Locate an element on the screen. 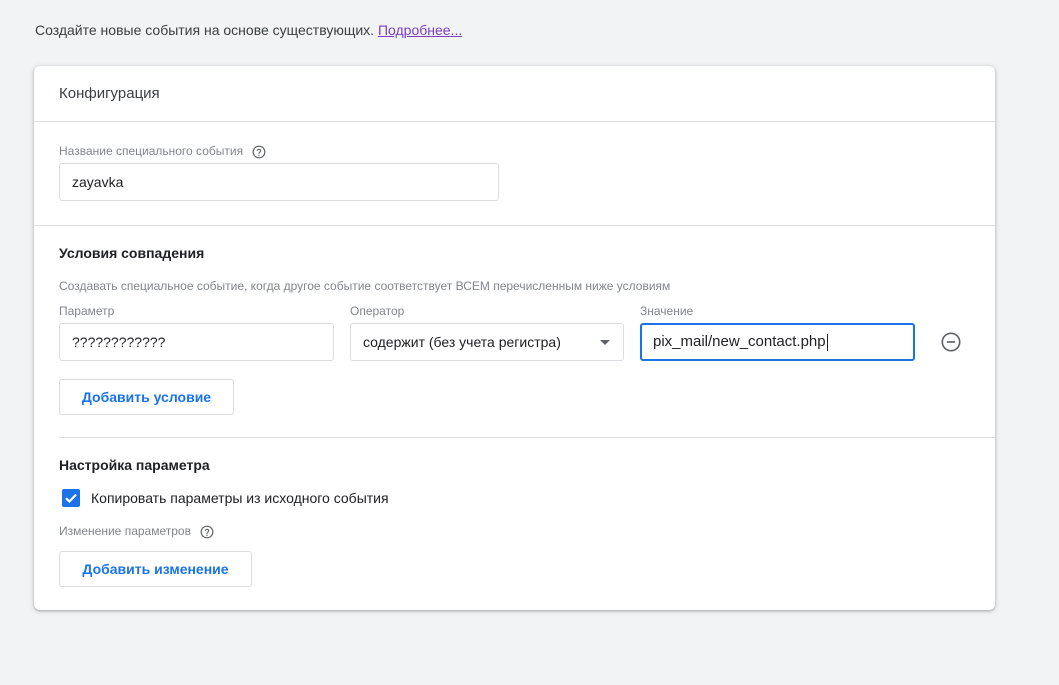 Image resolution: width=1059 pixels, height=685 pixels. value-input: pix_mail/new_contact.php is located at coordinates (777, 342).